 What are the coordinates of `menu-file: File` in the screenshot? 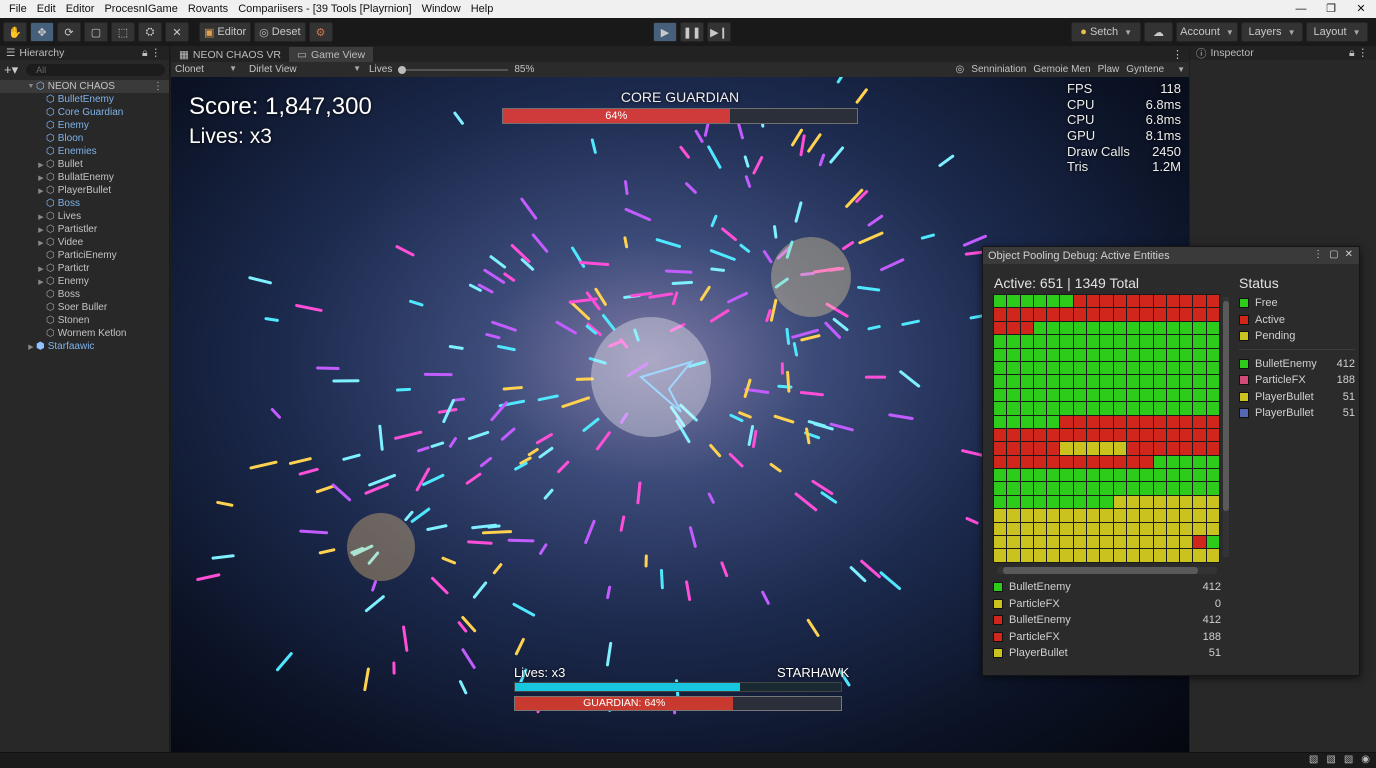 It's located at (18, 9).